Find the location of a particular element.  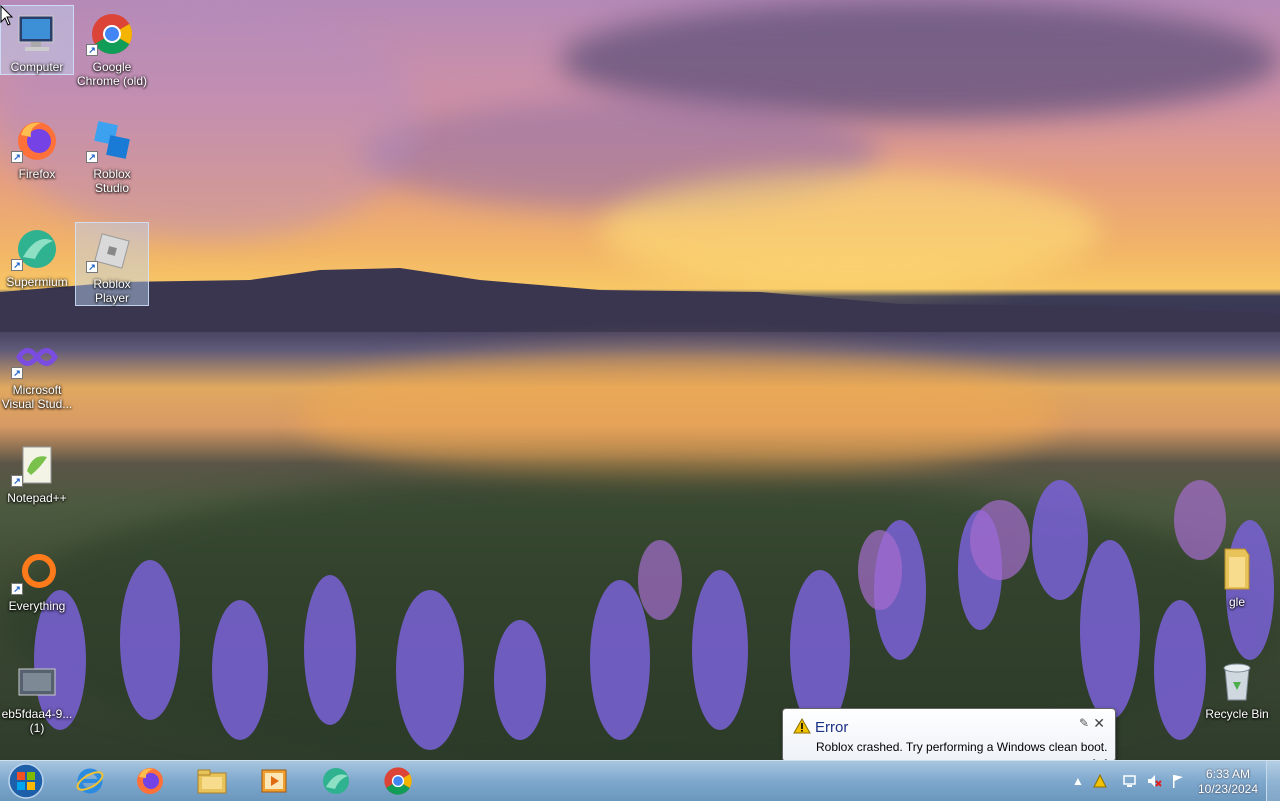

media-player-icon is located at coordinates (274, 781).